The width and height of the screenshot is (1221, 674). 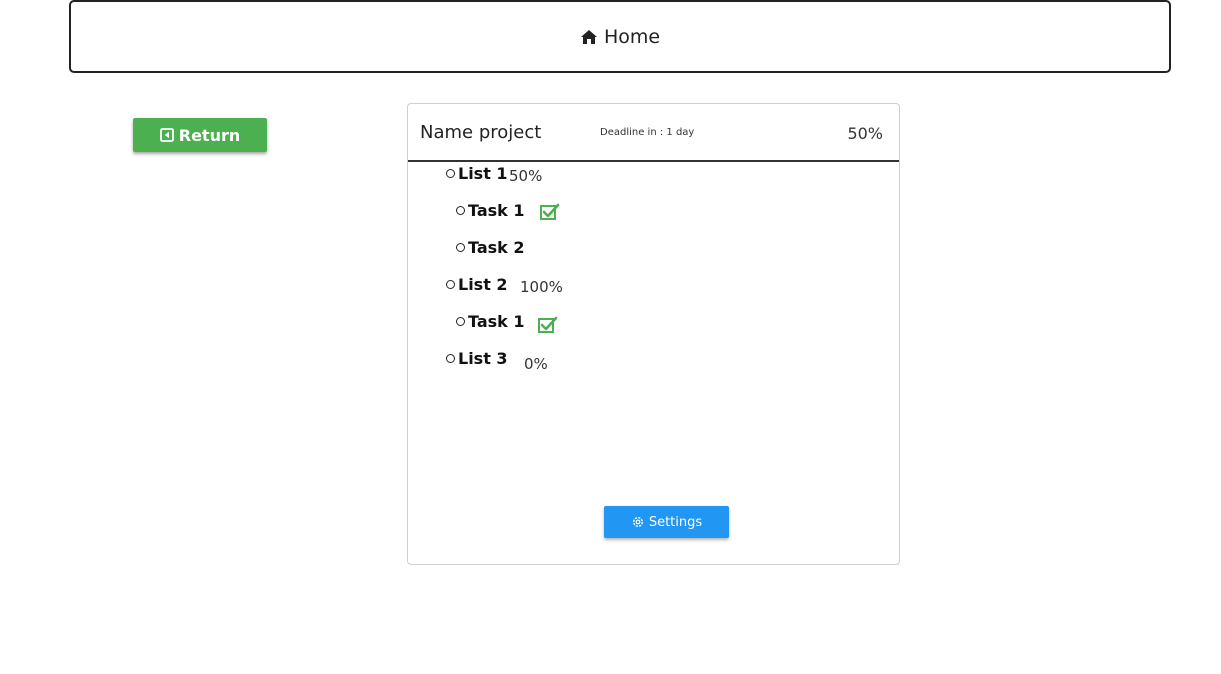 What do you see at coordinates (496, 247) in the screenshot?
I see `task-label: Task 2` at bounding box center [496, 247].